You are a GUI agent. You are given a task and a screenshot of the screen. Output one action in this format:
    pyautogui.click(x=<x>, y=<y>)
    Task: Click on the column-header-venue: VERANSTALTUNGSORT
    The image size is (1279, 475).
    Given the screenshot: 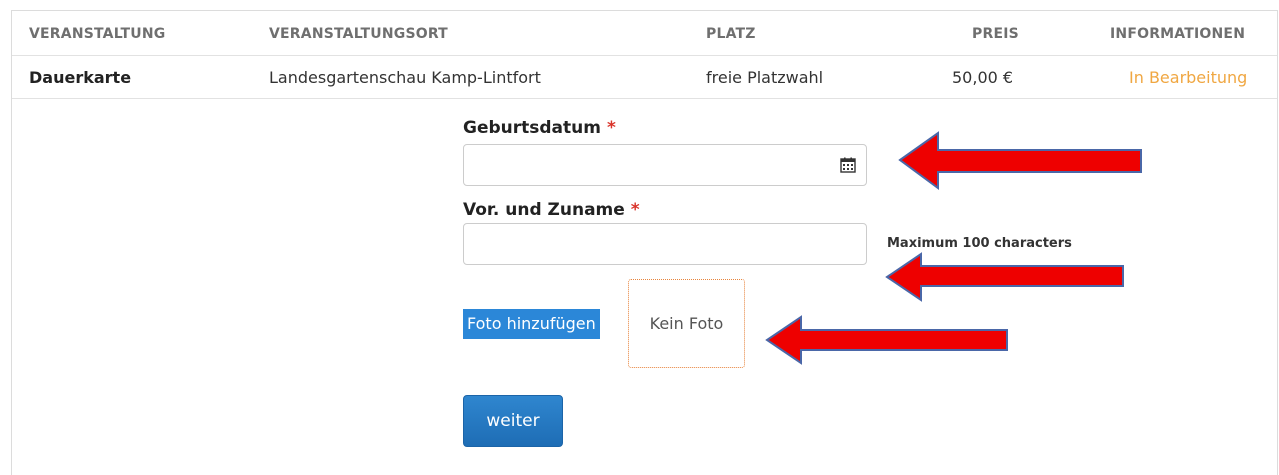 What is the action you would take?
    pyautogui.click(x=358, y=34)
    